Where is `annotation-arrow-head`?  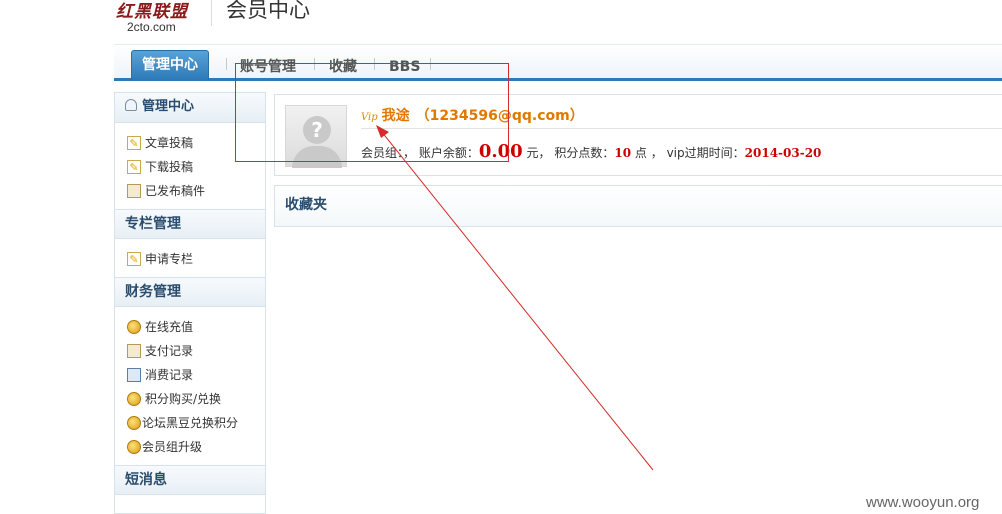
annotation-arrow-head is located at coordinates (382, 131).